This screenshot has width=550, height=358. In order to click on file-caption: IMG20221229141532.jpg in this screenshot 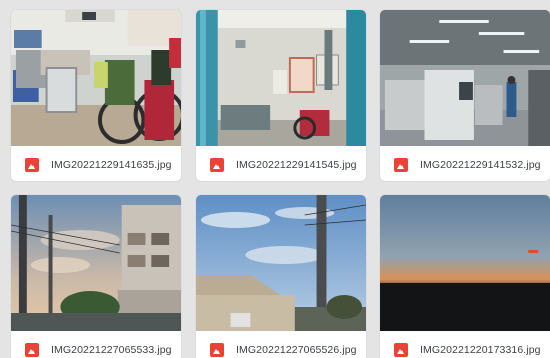, I will do `click(465, 164)`.